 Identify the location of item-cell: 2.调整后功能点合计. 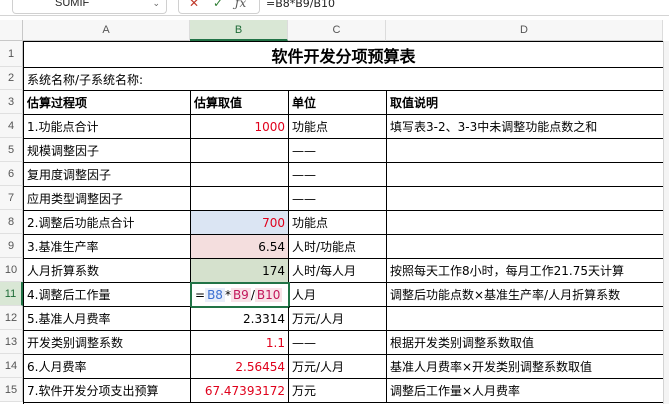
(107, 223).